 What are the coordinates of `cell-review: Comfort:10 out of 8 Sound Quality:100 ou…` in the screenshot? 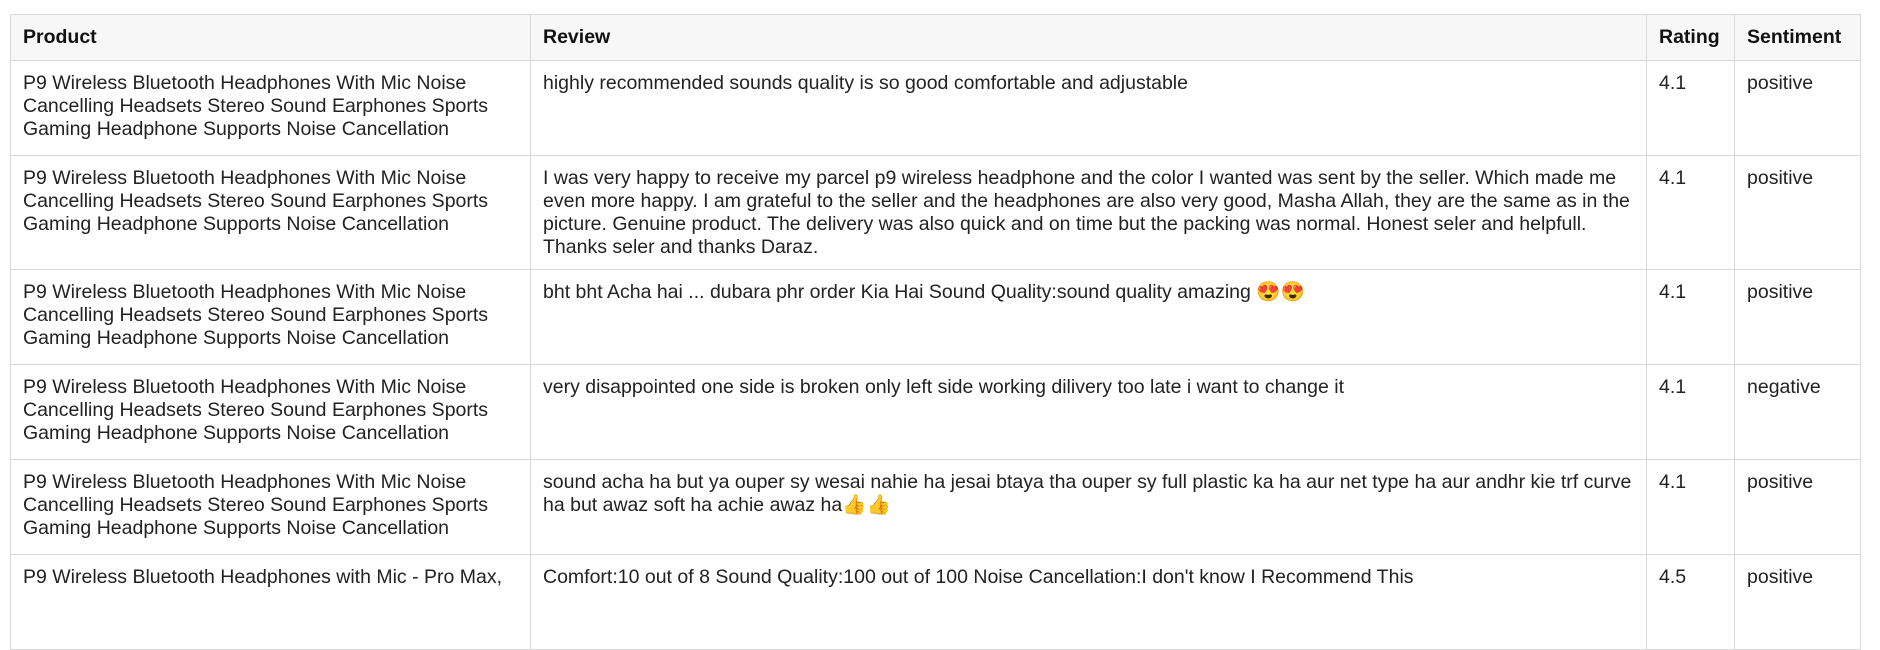 It's located at (1088, 602).